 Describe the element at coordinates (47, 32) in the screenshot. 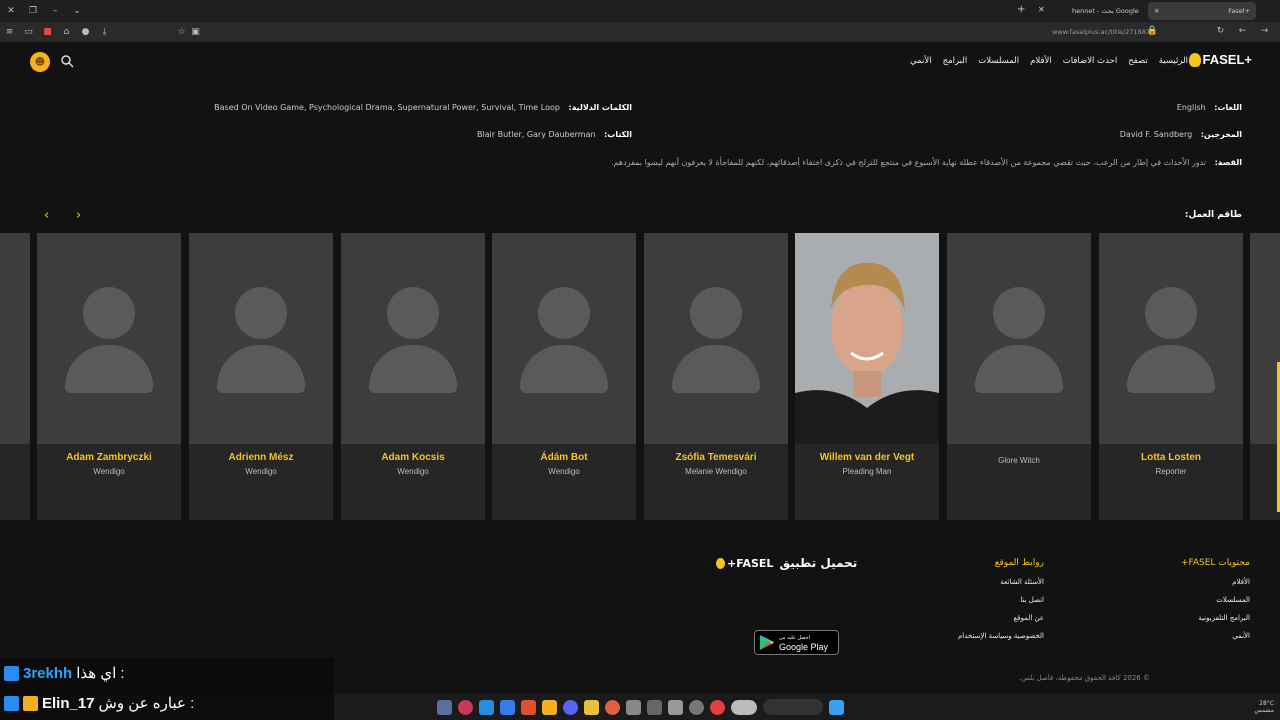

I see `extension-icon: ■` at that location.